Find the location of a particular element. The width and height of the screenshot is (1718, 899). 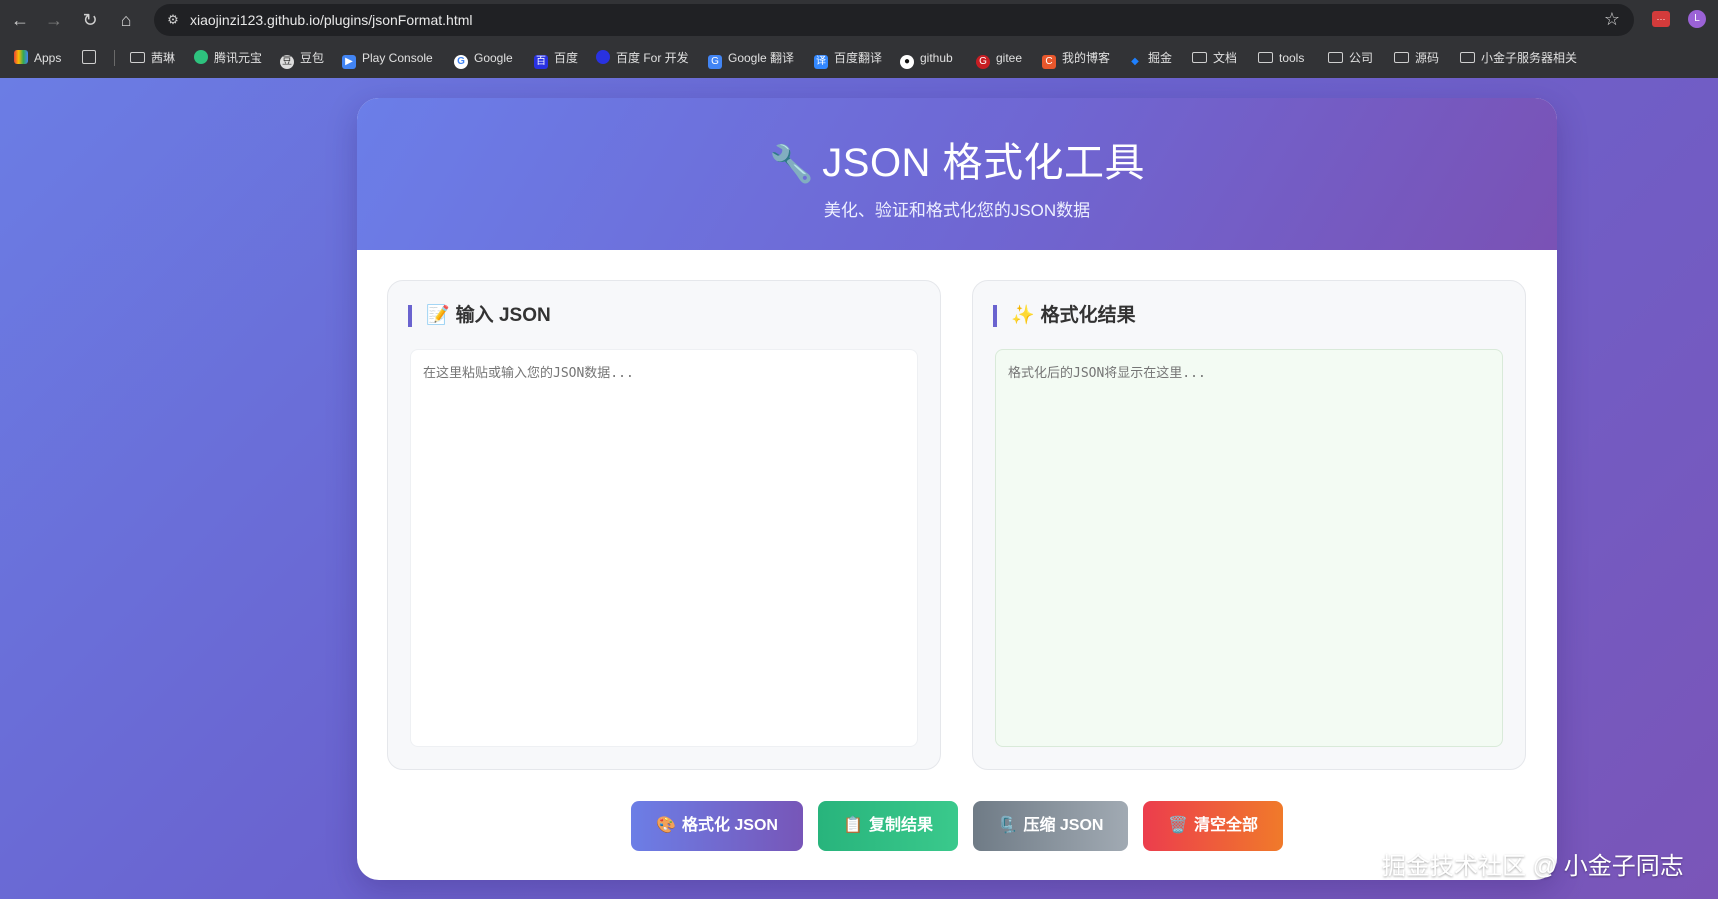

bookmark-label: 腾讯元宝 is located at coordinates (238, 58).